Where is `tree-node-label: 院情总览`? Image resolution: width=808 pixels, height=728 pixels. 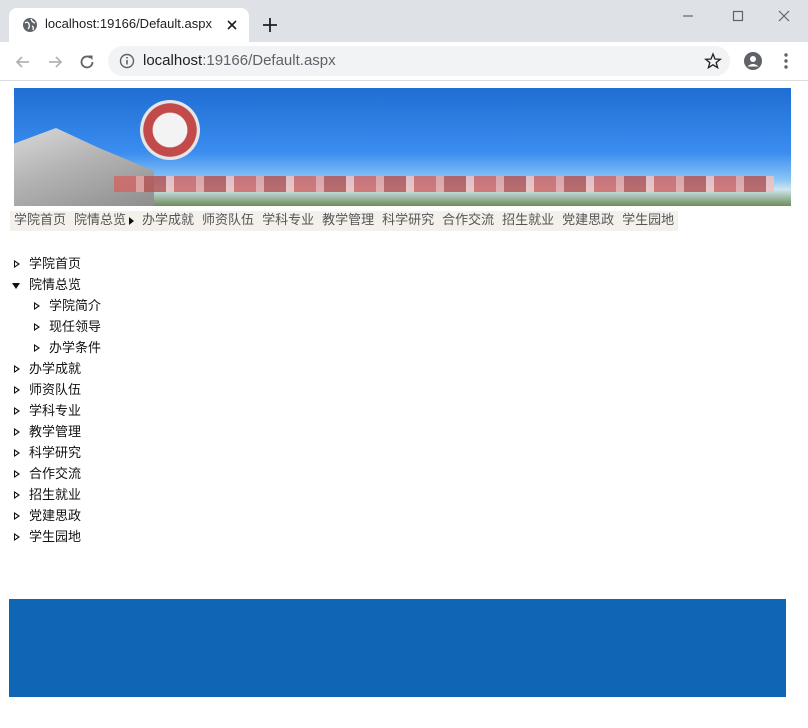 tree-node-label: 院情总览 is located at coordinates (55, 285).